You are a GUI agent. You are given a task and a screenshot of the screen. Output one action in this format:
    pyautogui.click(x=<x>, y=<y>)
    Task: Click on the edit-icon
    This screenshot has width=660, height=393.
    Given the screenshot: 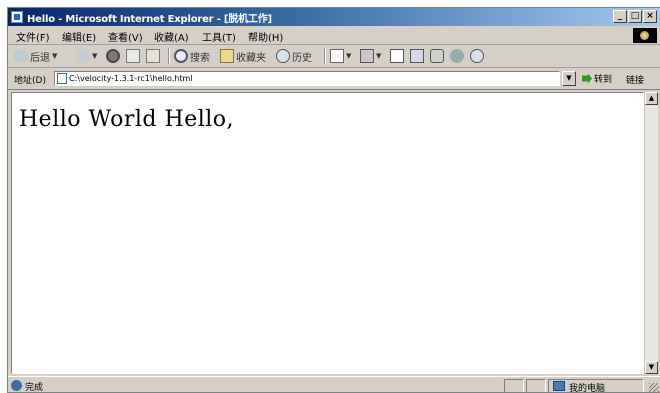 What is the action you would take?
    pyautogui.click(x=397, y=56)
    